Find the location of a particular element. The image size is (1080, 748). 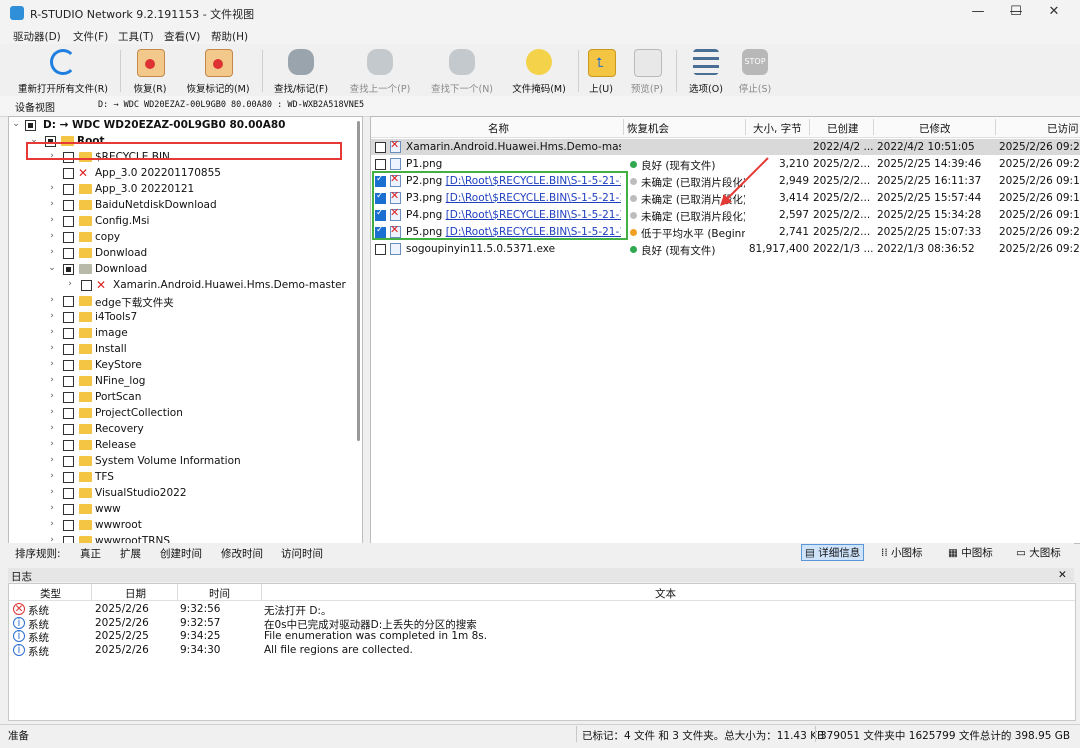

tree-item: ⌄ Download is located at coordinates (179, 269).